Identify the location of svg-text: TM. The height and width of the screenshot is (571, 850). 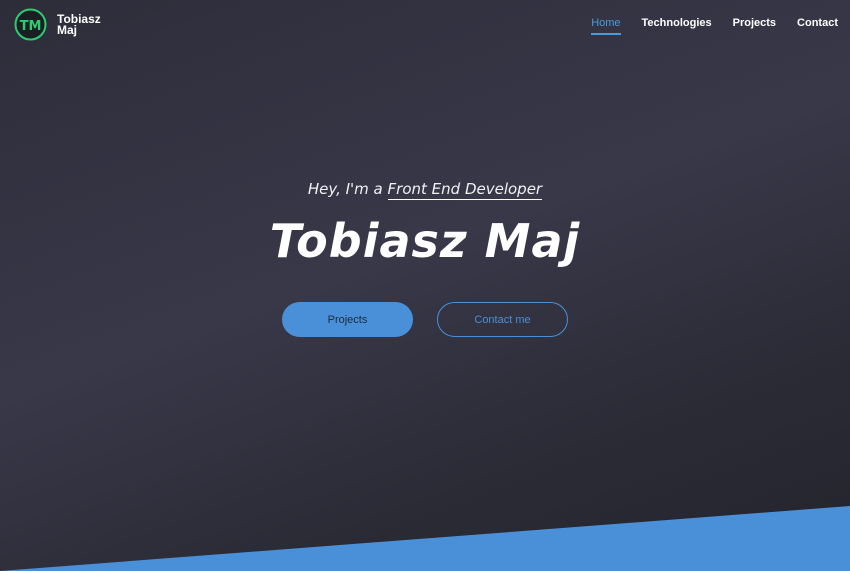
(31, 26).